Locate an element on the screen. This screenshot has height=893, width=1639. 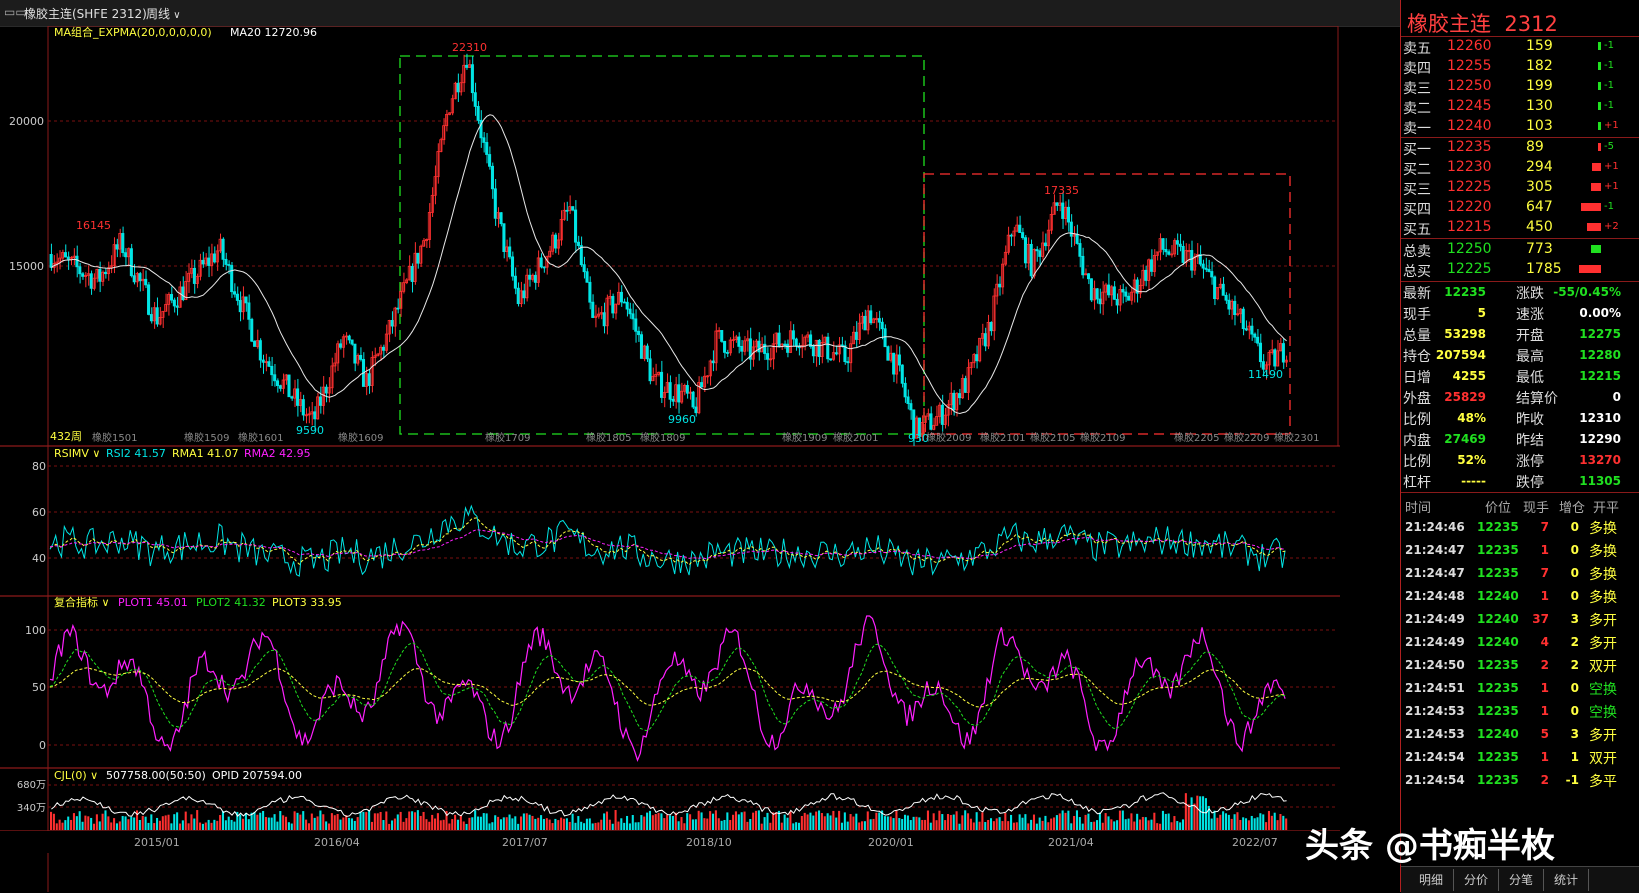
tick-type: 多开 is located at coordinates (1603, 621).